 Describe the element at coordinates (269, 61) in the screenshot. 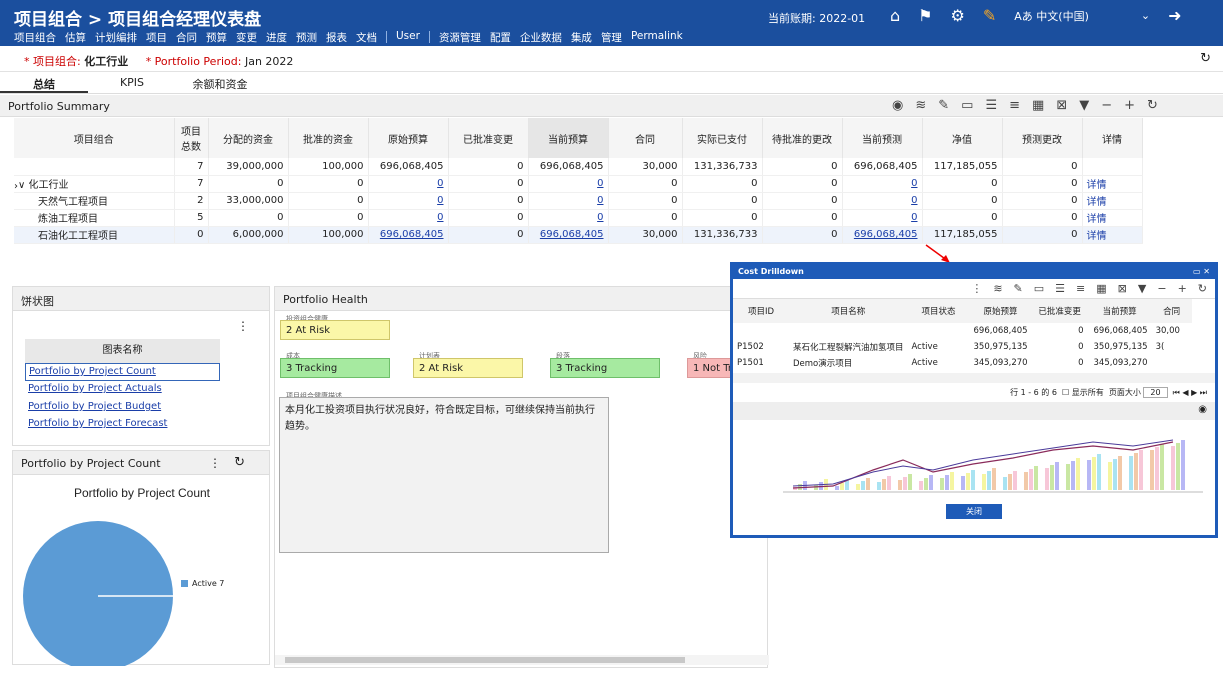

I see `period-value: Jan 2022` at that location.